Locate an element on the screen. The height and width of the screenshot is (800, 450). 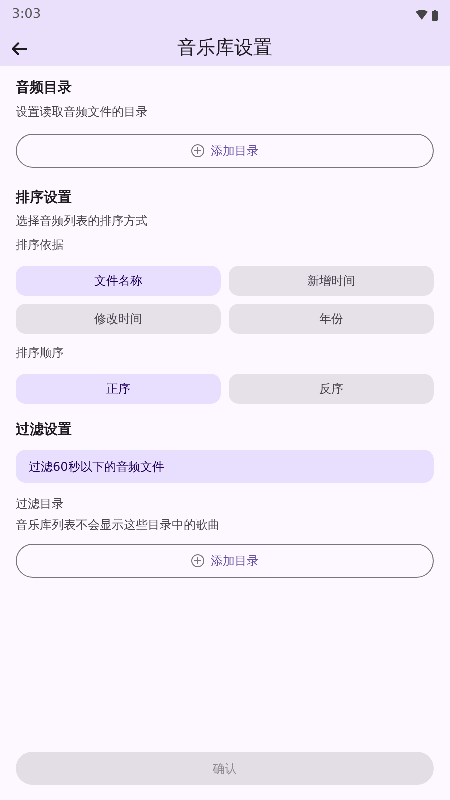
battery-icon is located at coordinates (435, 15).